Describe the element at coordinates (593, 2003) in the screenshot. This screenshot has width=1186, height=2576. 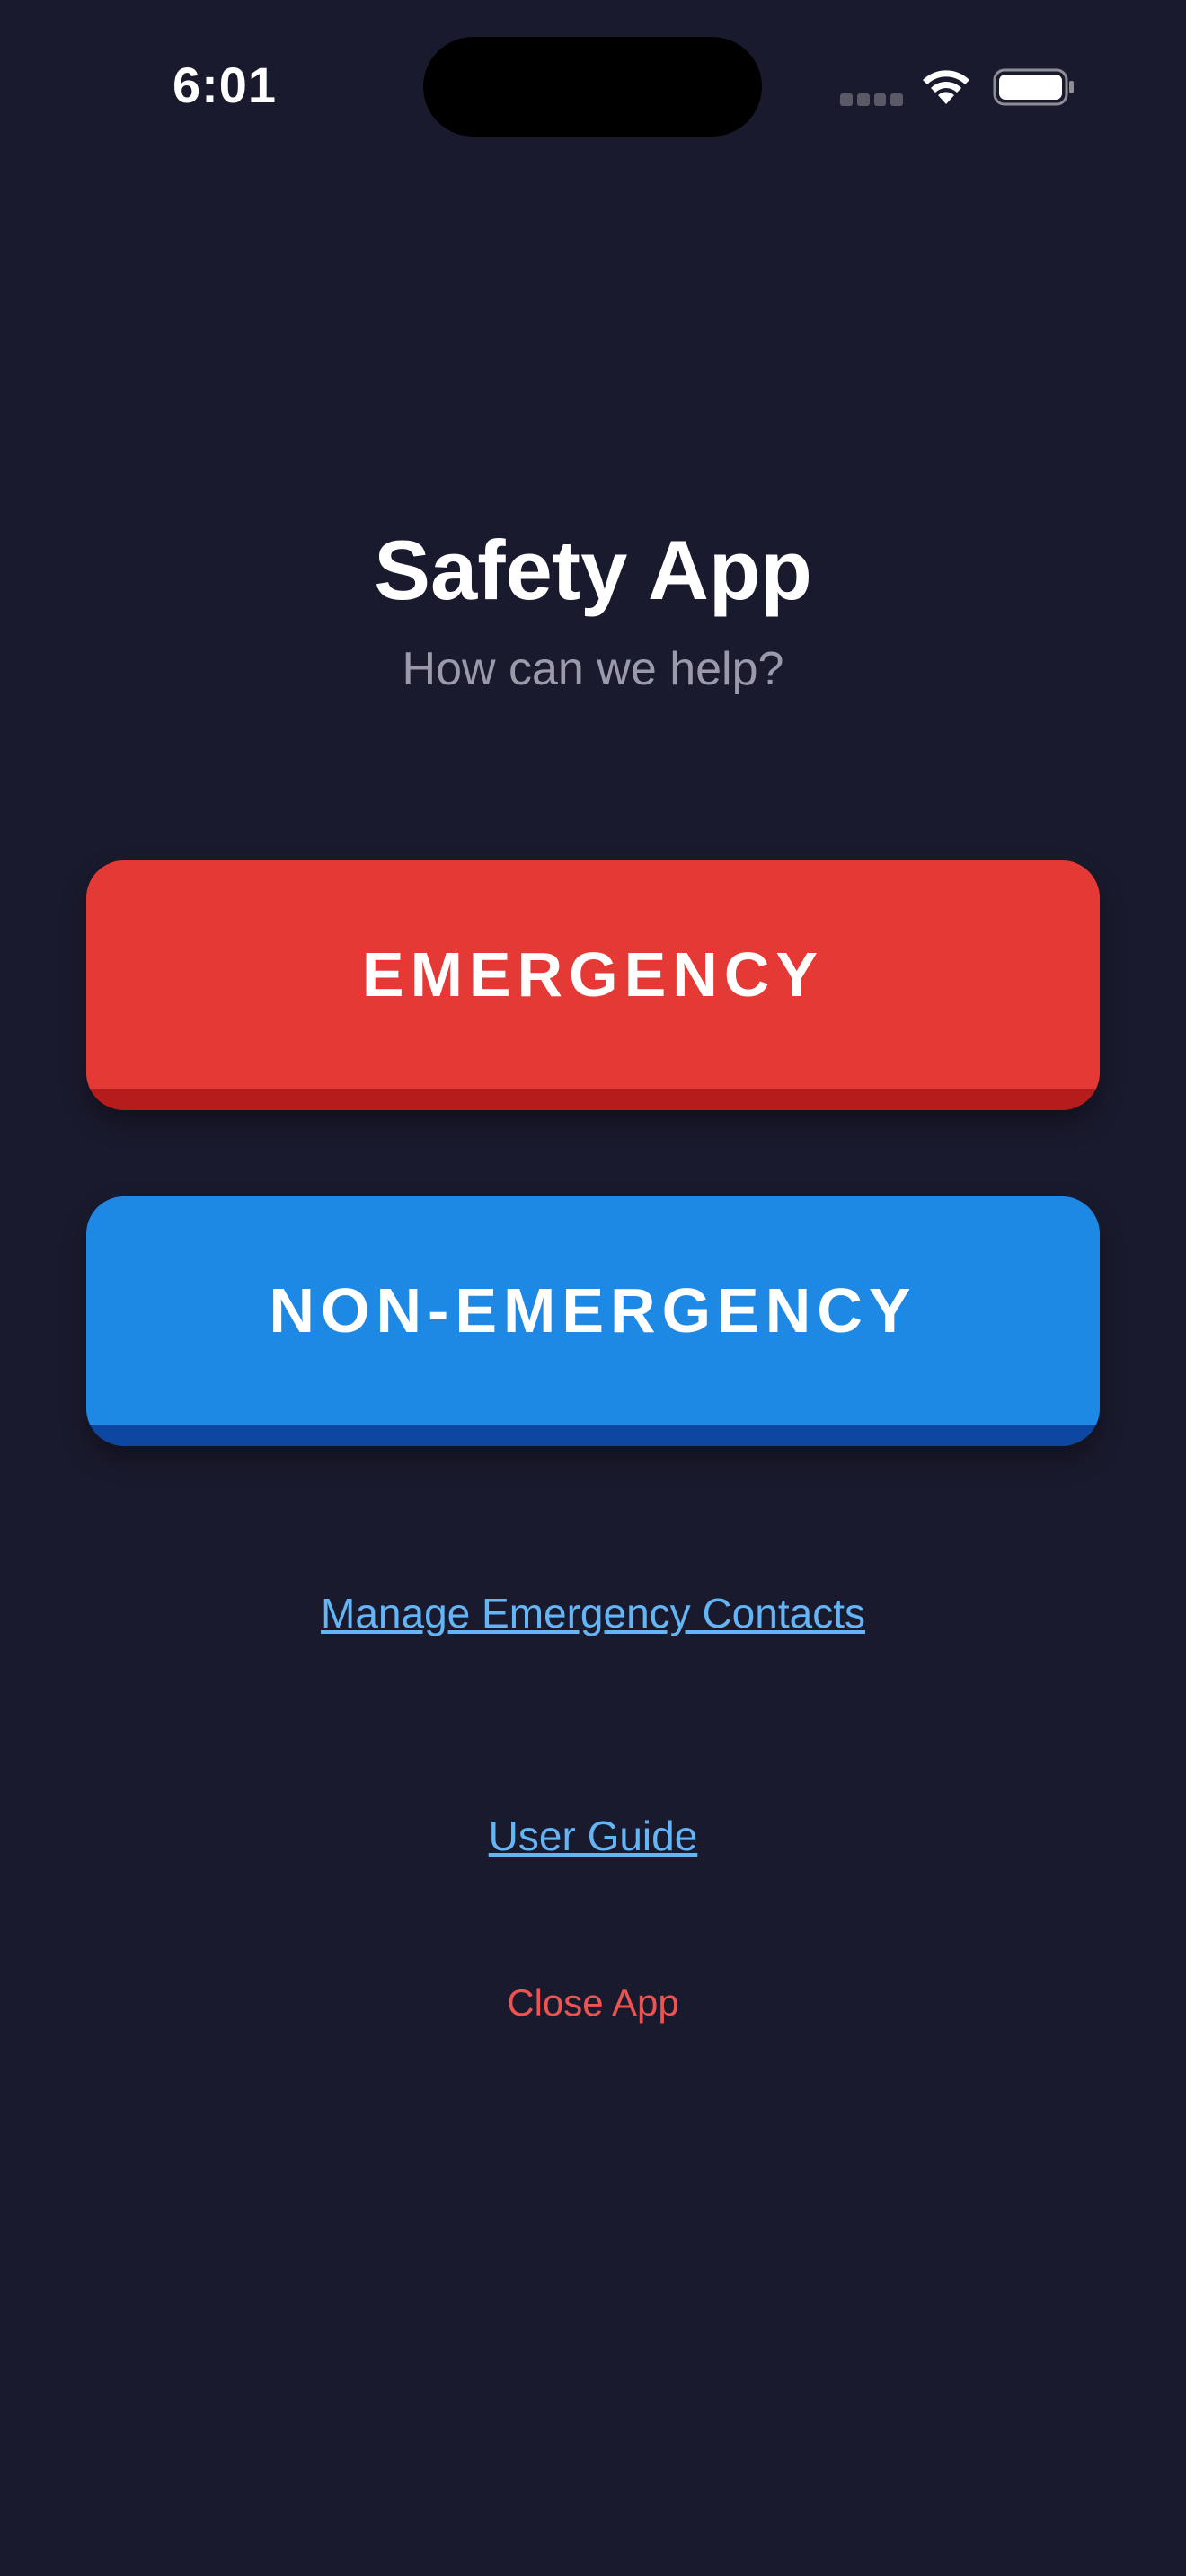
I see `close-app-button: Close App` at that location.